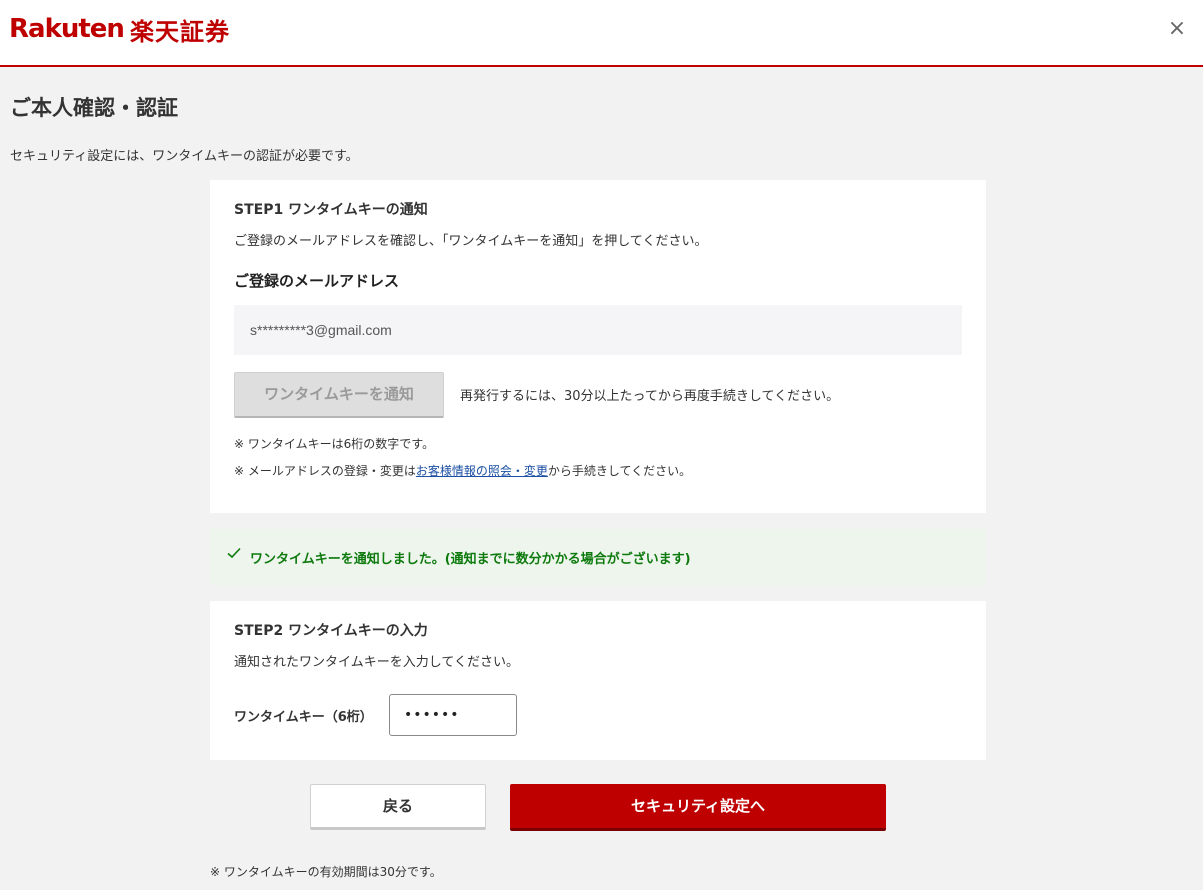 The image size is (1203, 890). I want to click on customer-info-link: お客様情報の照会・変更, so click(482, 471).